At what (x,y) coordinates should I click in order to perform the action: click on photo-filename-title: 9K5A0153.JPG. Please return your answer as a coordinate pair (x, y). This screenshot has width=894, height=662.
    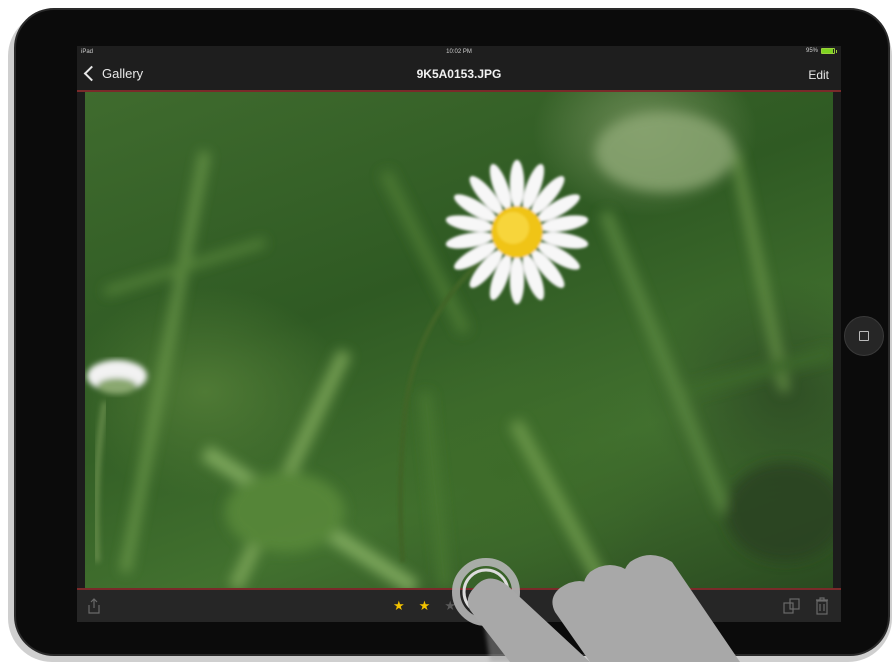
    Looking at the image, I should click on (459, 74).